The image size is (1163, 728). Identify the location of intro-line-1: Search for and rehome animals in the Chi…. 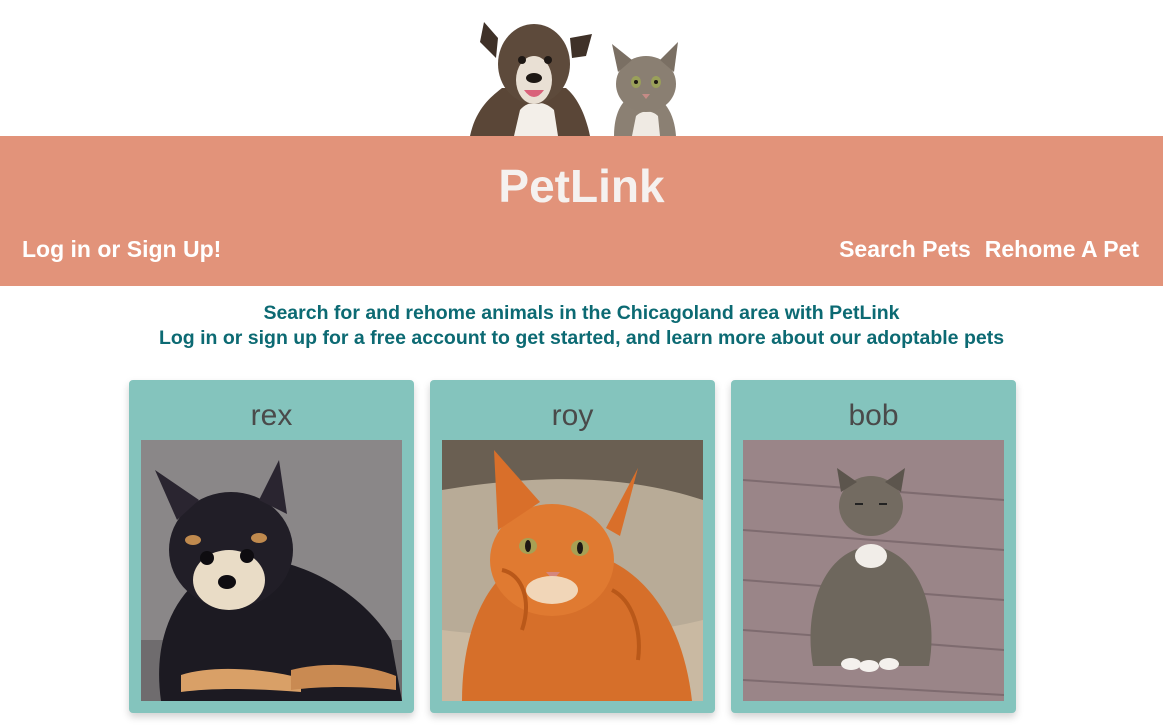
(581, 313).